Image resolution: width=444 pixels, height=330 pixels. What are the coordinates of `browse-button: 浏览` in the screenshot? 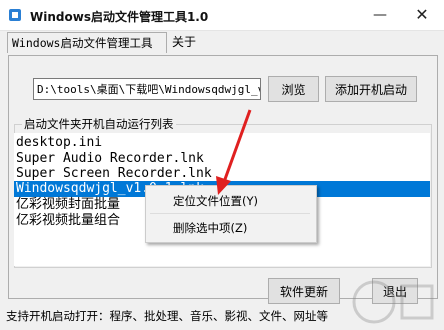 It's located at (293, 89).